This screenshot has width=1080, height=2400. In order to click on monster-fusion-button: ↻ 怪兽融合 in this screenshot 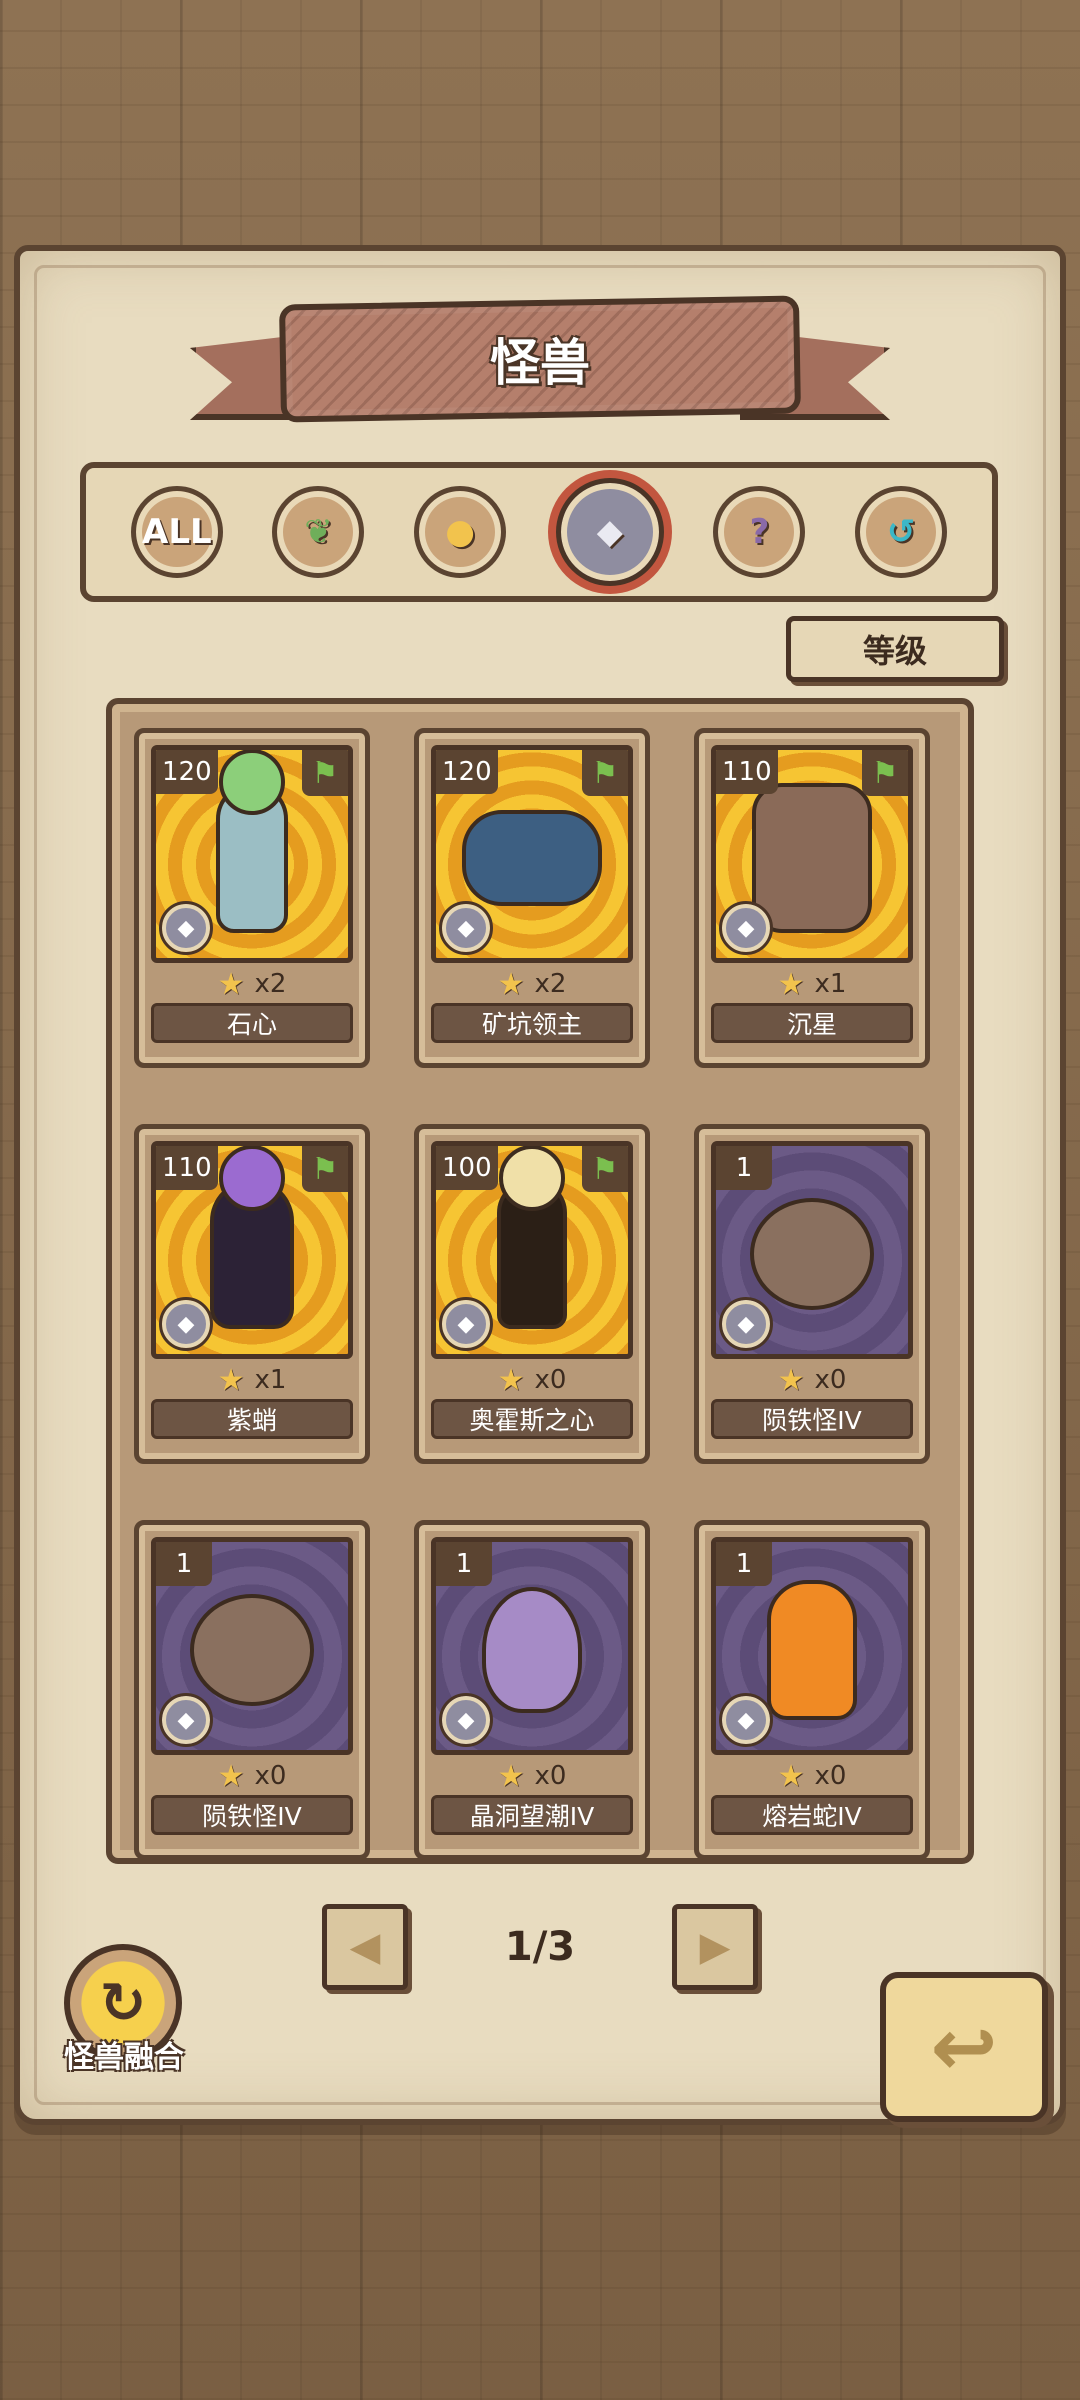, I will do `click(124, 2014)`.